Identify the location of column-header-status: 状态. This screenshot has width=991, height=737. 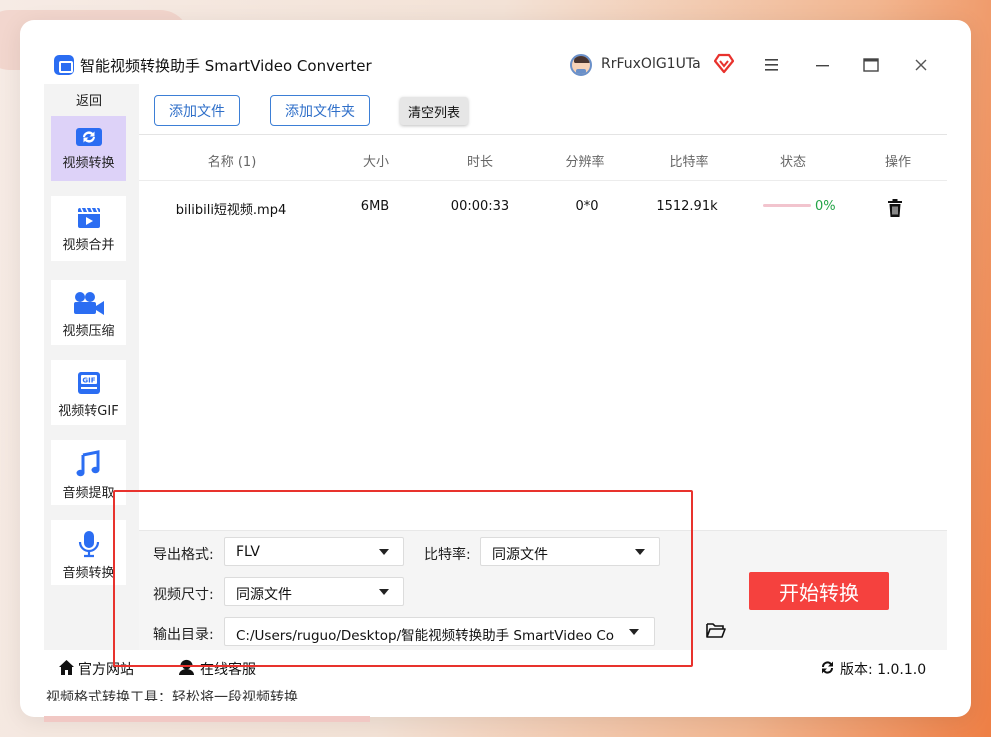
(792, 162).